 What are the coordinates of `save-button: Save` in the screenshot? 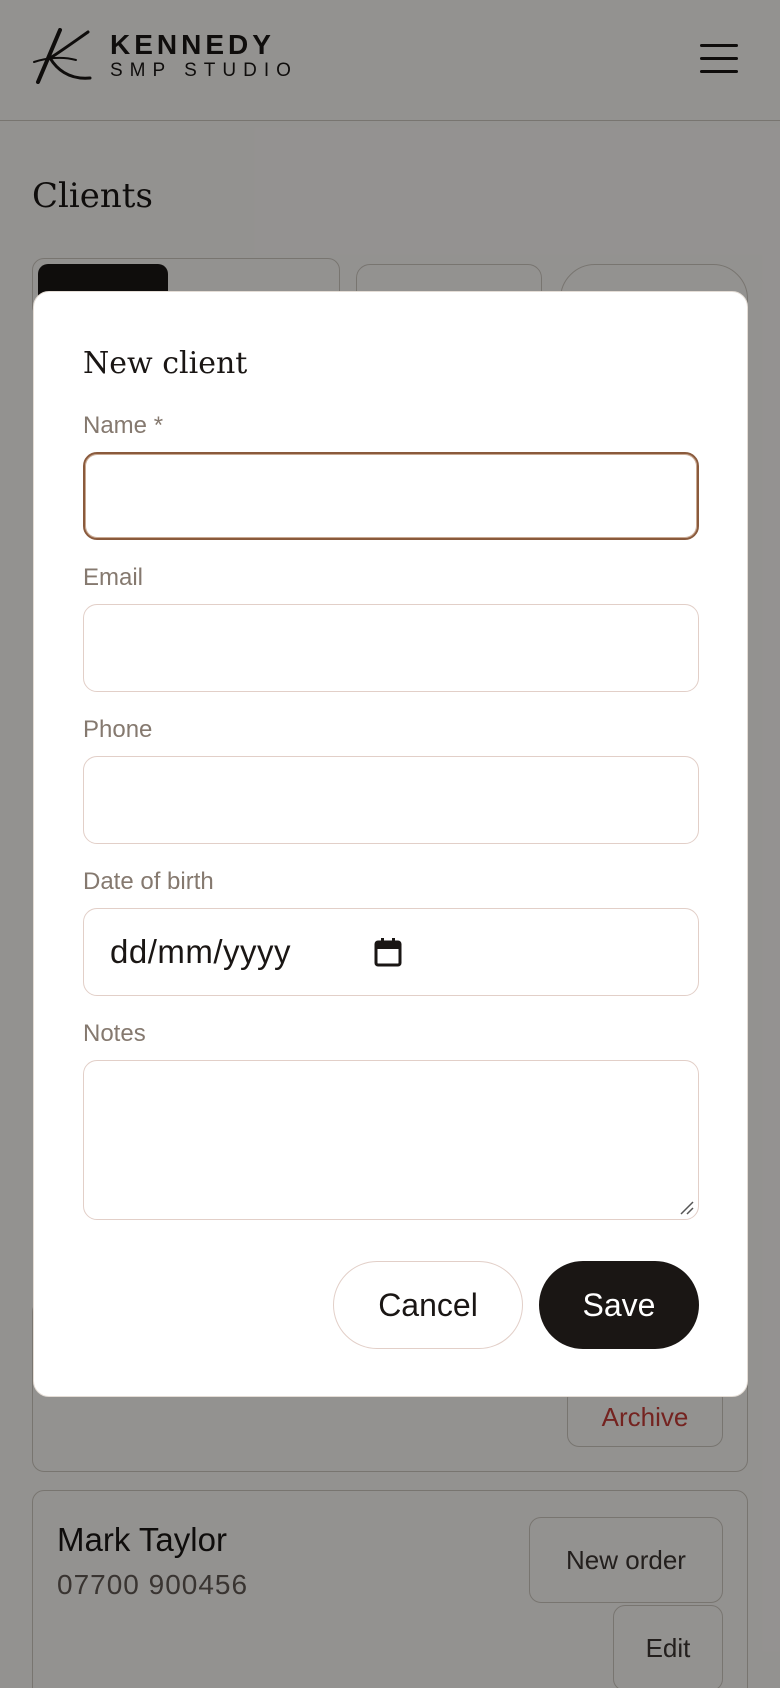 It's located at (619, 1305).